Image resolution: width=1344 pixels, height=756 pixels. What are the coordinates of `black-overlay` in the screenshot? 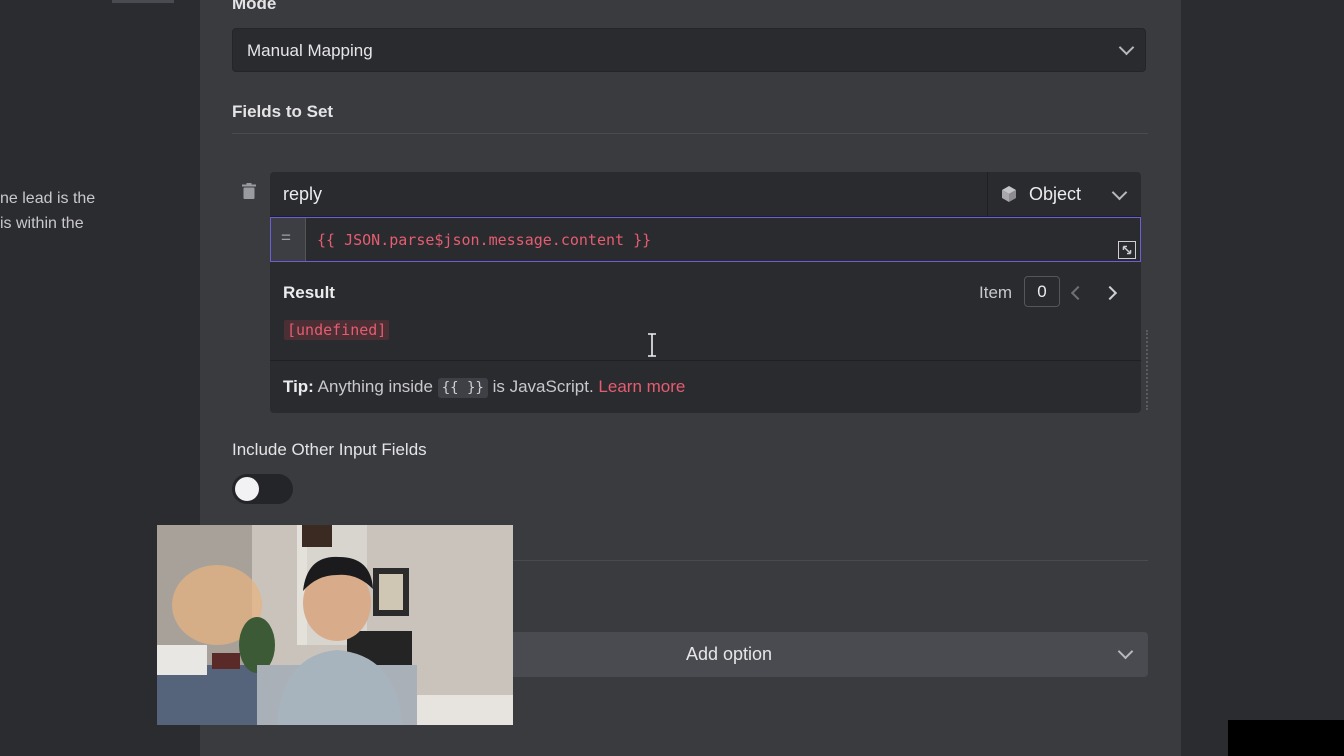 It's located at (1286, 738).